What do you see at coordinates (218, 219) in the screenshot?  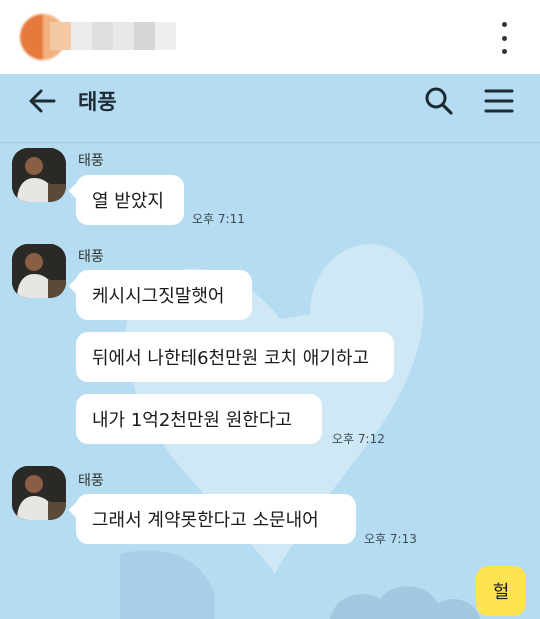 I see `message-time: 오후 7:11` at bounding box center [218, 219].